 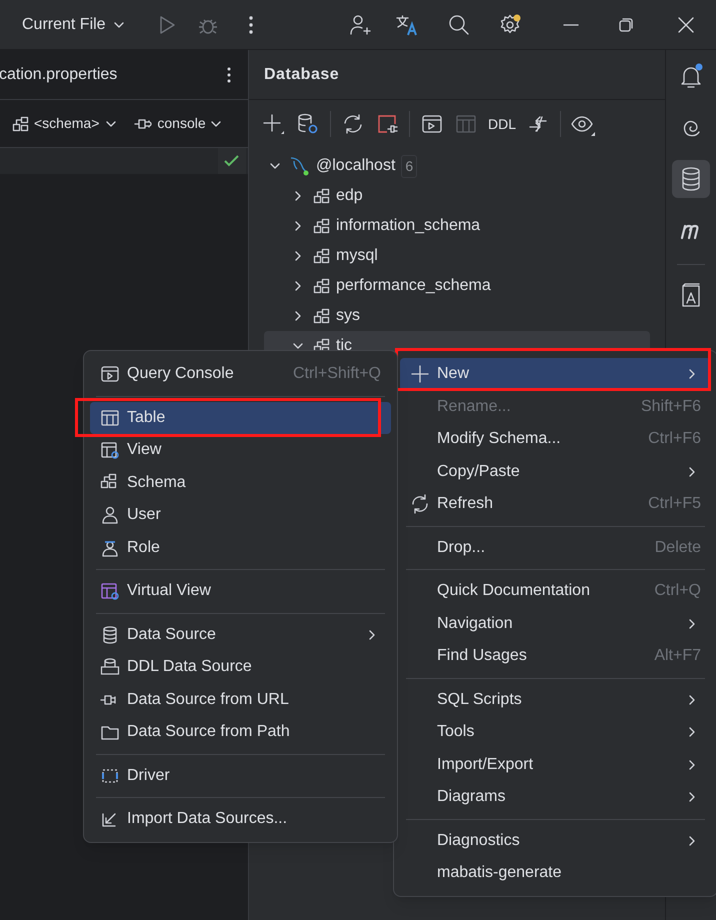 What do you see at coordinates (457, 316) in the screenshot?
I see `tree-row: sys` at bounding box center [457, 316].